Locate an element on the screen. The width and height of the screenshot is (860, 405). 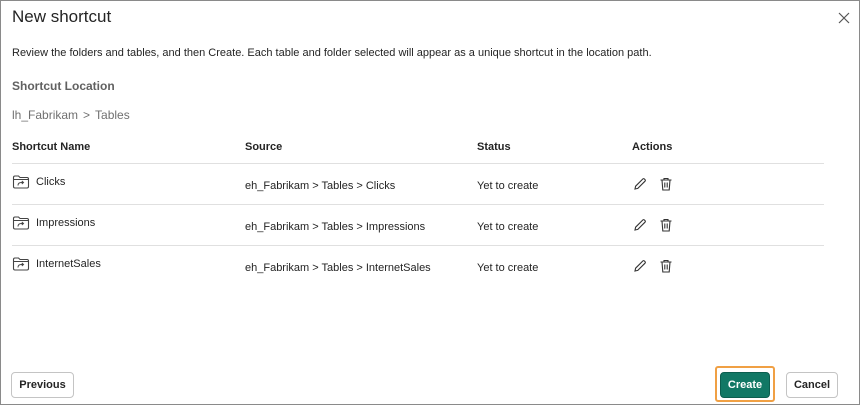
header-status: Status is located at coordinates (494, 147).